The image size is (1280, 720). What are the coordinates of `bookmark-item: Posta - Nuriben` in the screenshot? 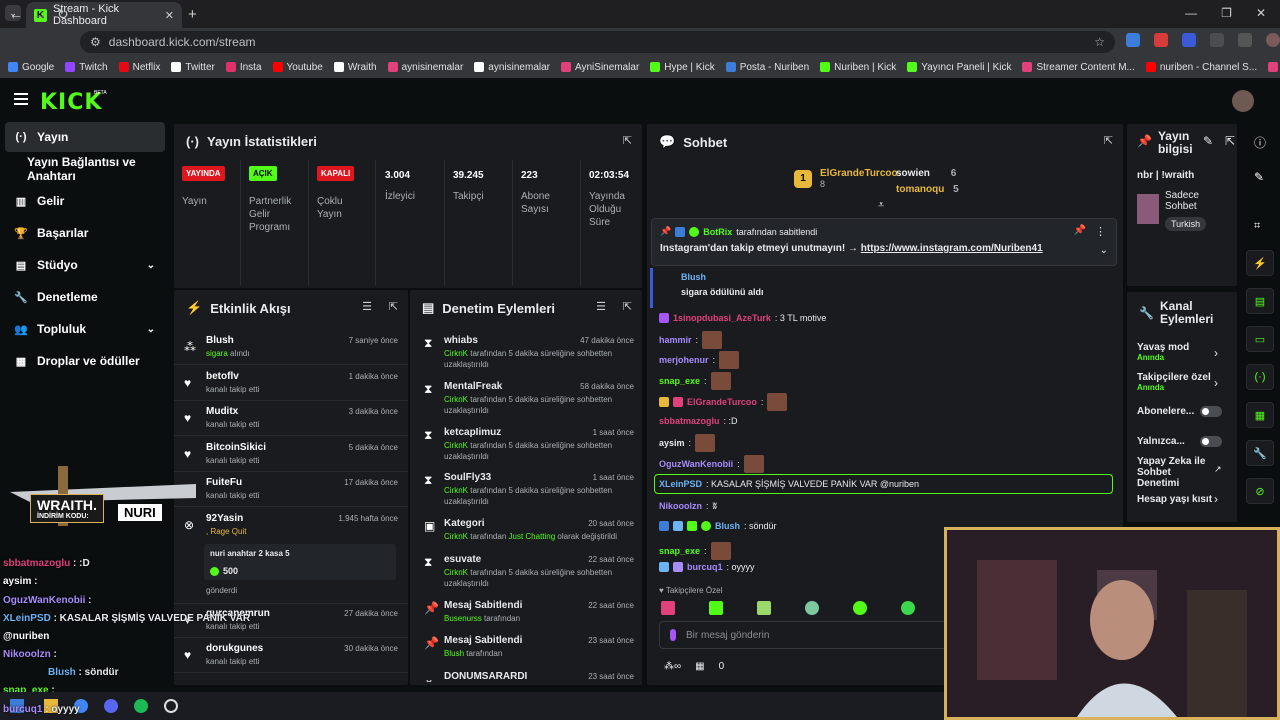 It's located at (767, 67).